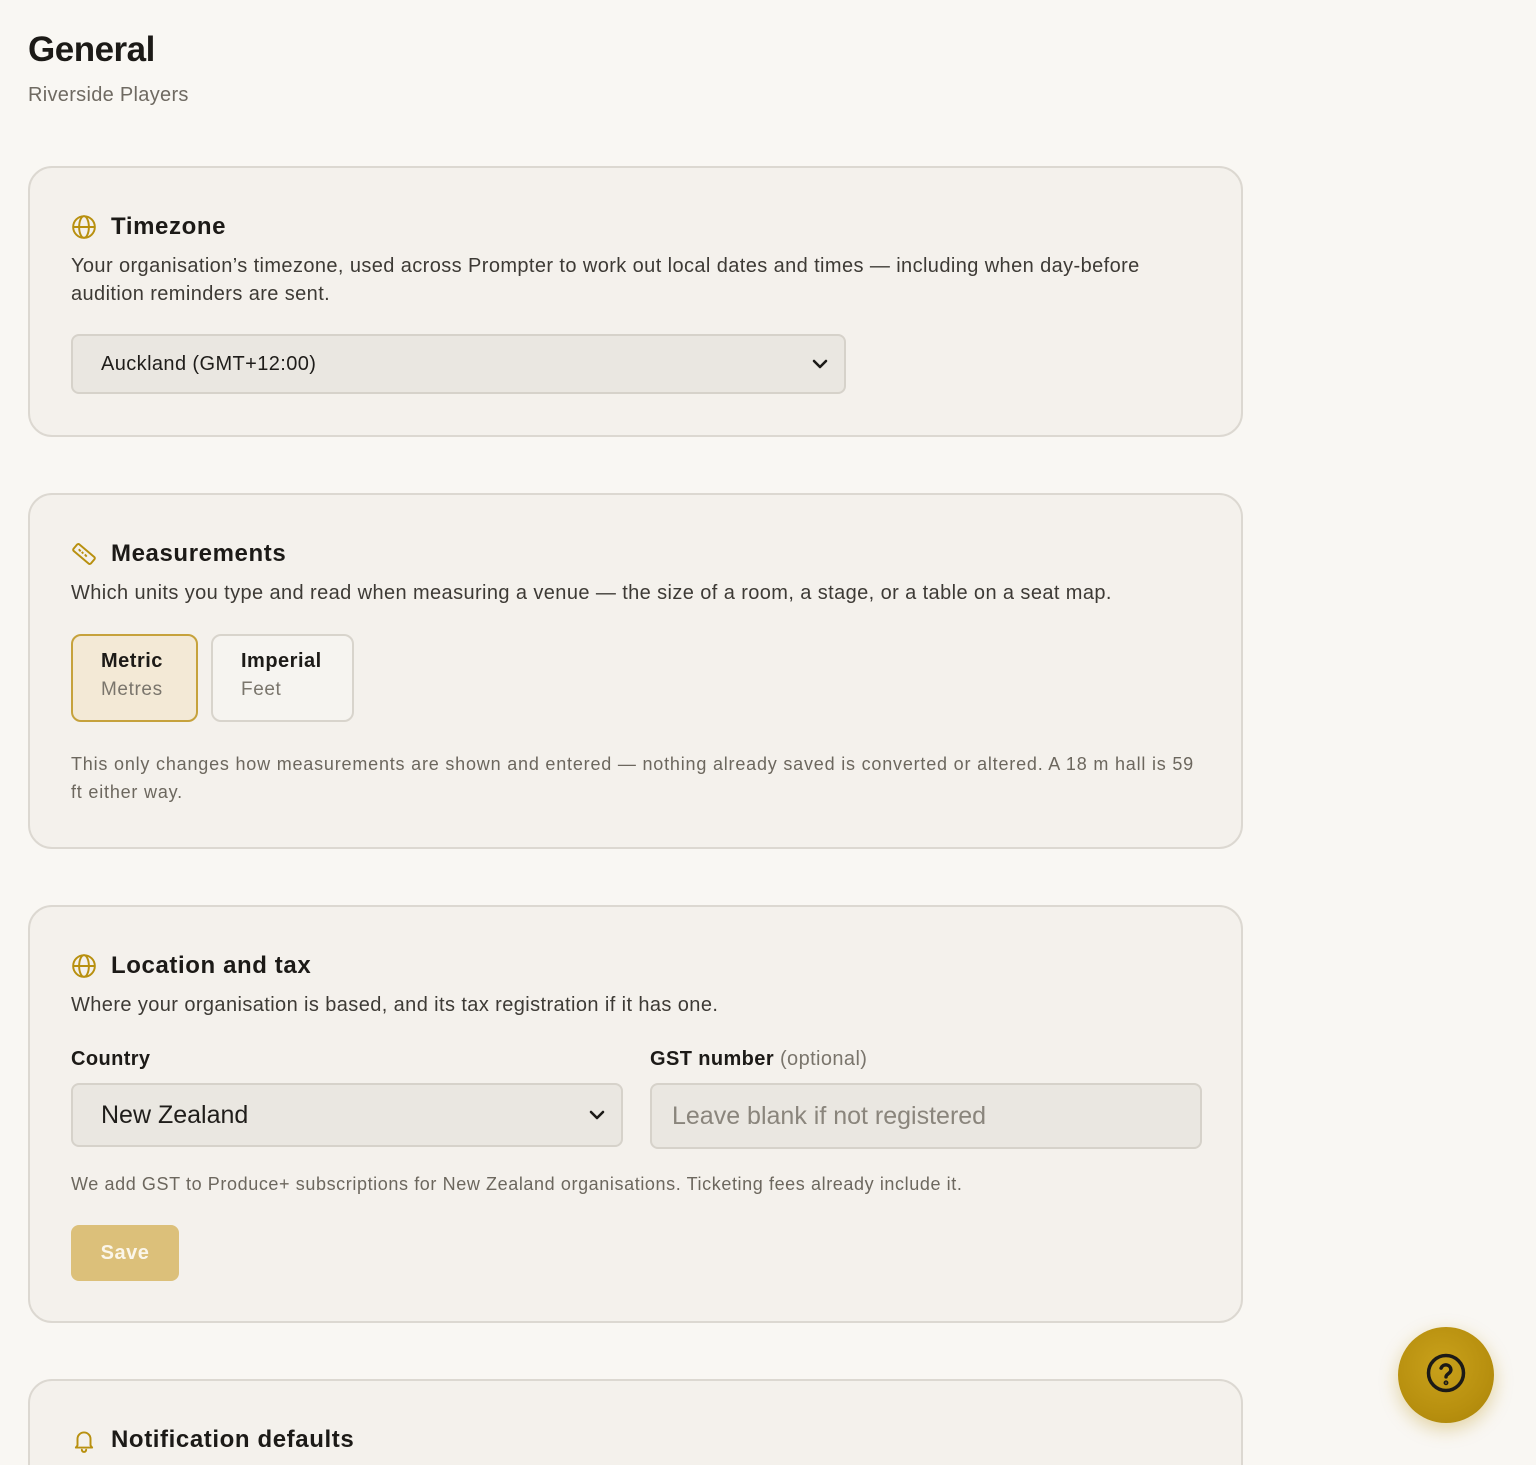 Image resolution: width=1536 pixels, height=1465 pixels. I want to click on timezone-title: Timezone, so click(169, 226).